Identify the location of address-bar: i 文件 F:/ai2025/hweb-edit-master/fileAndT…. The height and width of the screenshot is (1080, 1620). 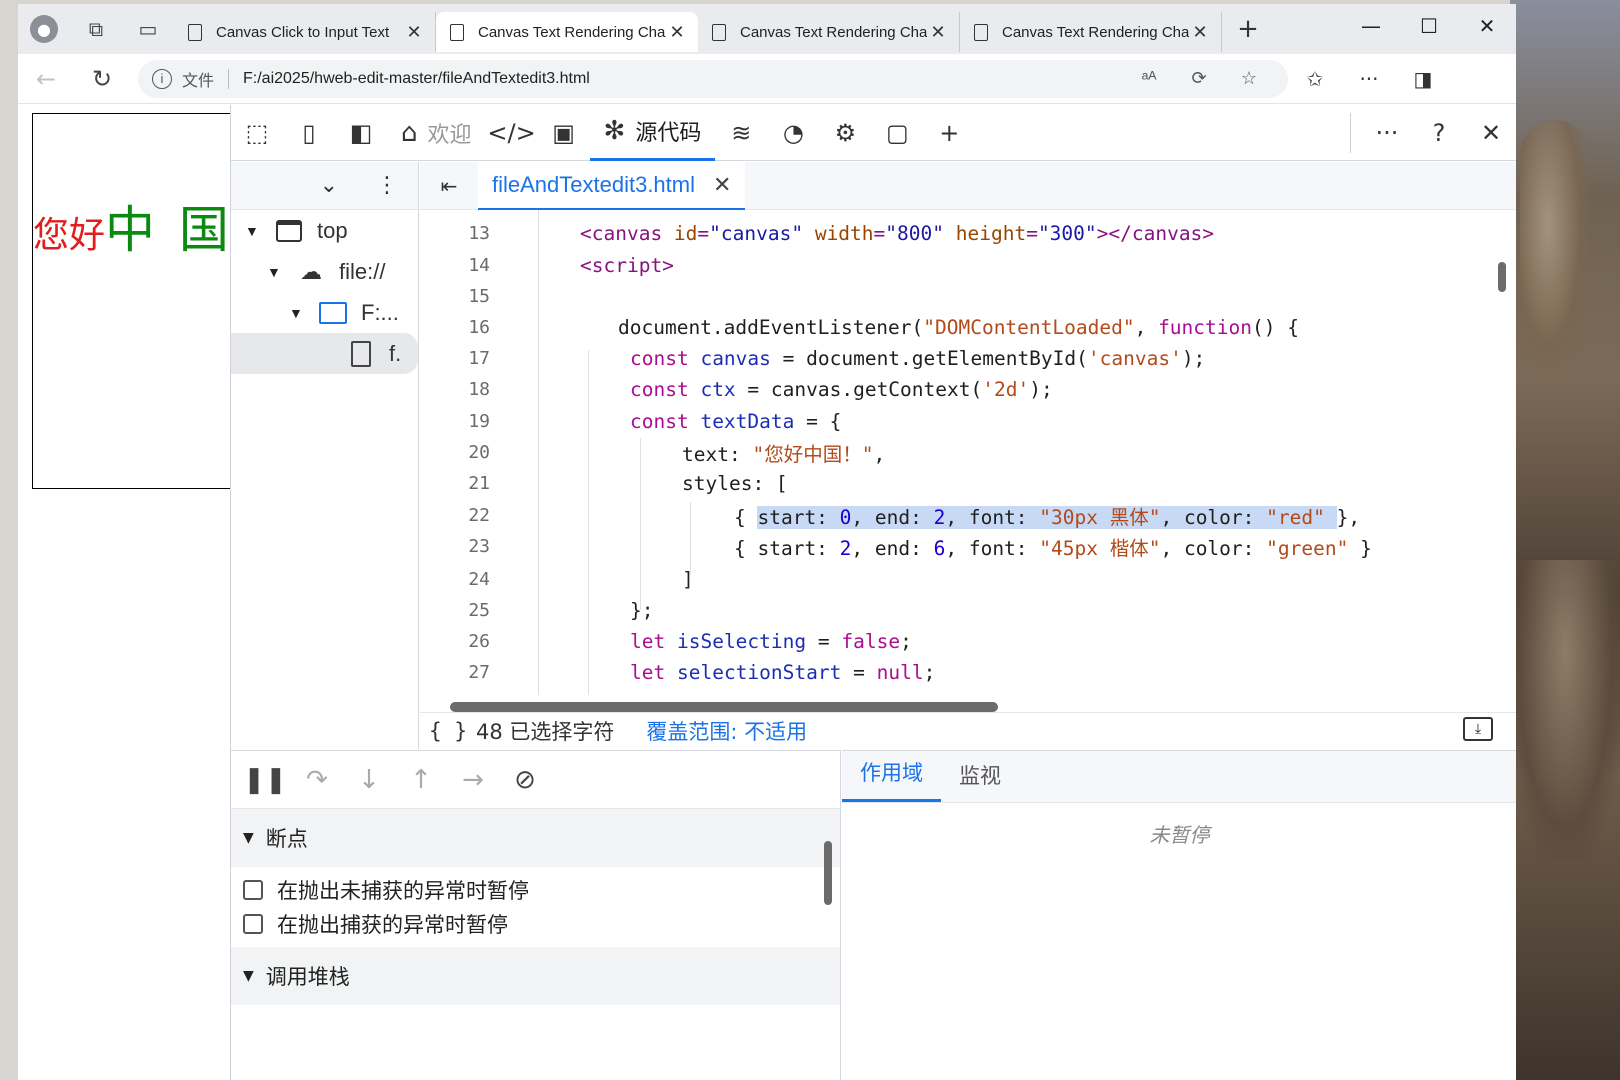
(713, 78).